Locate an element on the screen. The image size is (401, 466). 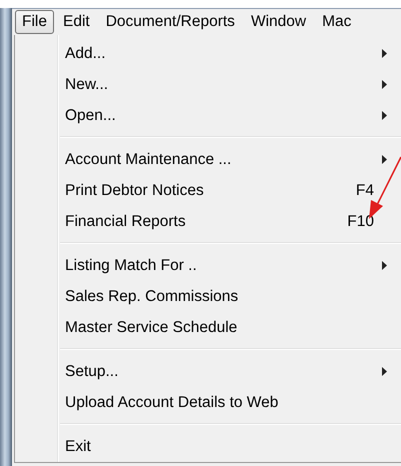
shortcut-label: F4 is located at coordinates (365, 191).